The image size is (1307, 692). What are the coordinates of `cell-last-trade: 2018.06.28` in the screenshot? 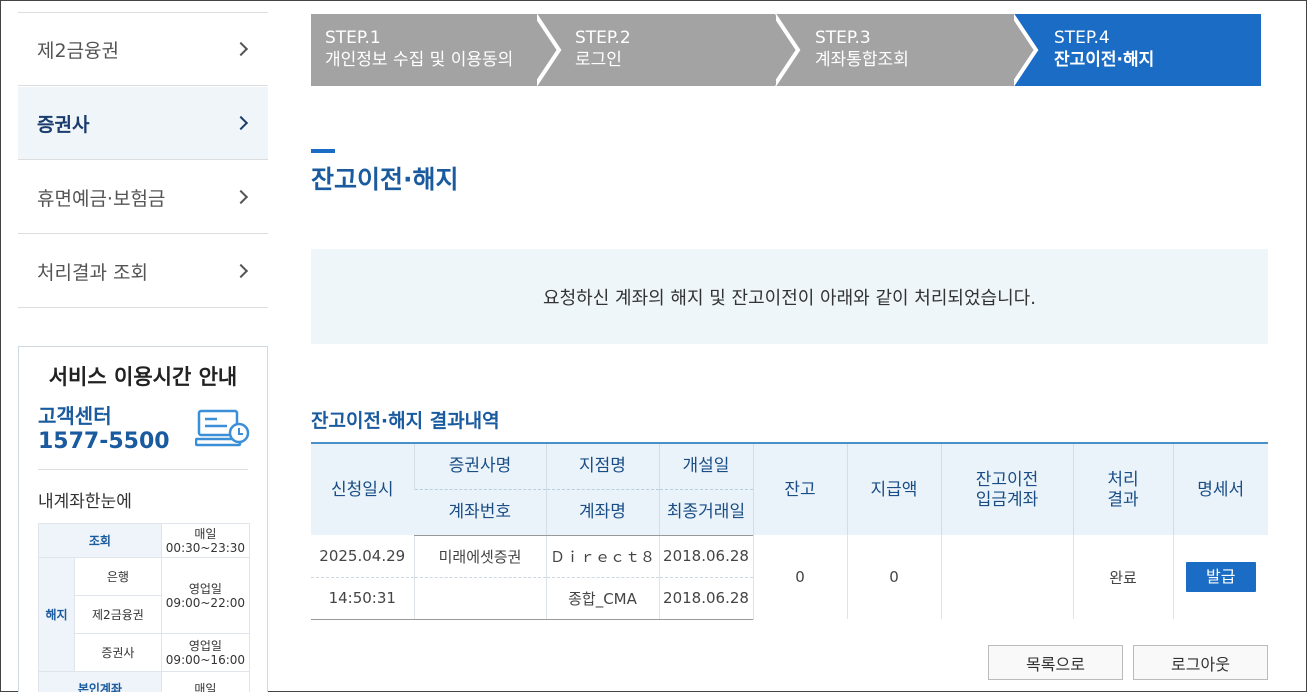 It's located at (705, 598).